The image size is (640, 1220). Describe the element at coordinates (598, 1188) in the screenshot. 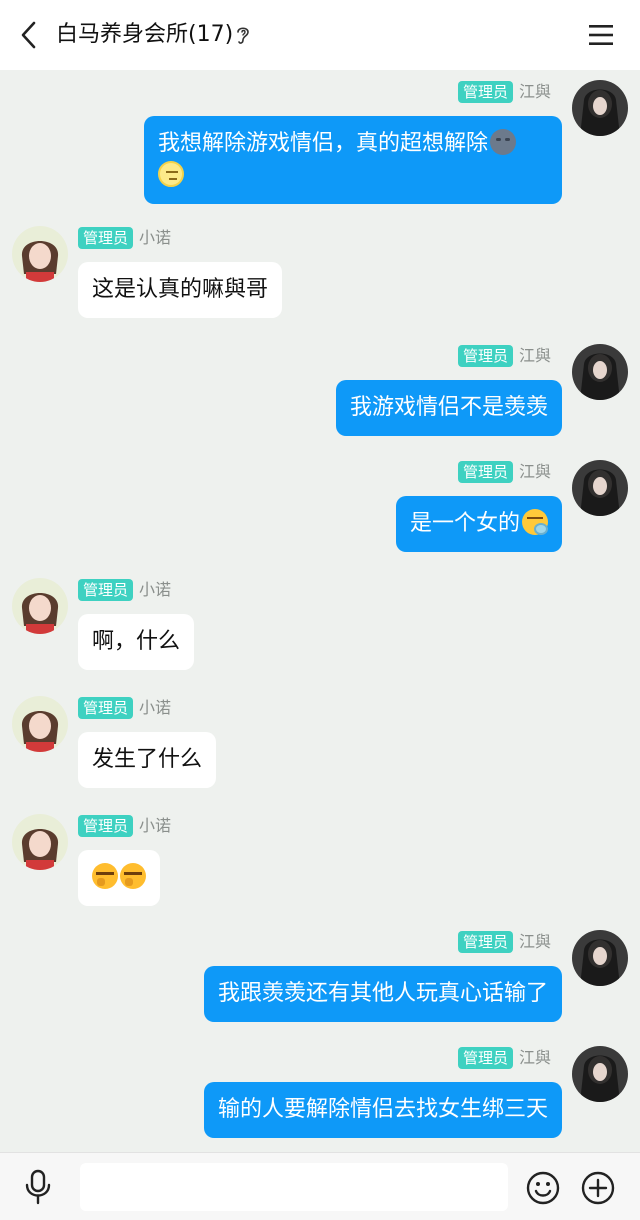

I see `add-icon` at that location.